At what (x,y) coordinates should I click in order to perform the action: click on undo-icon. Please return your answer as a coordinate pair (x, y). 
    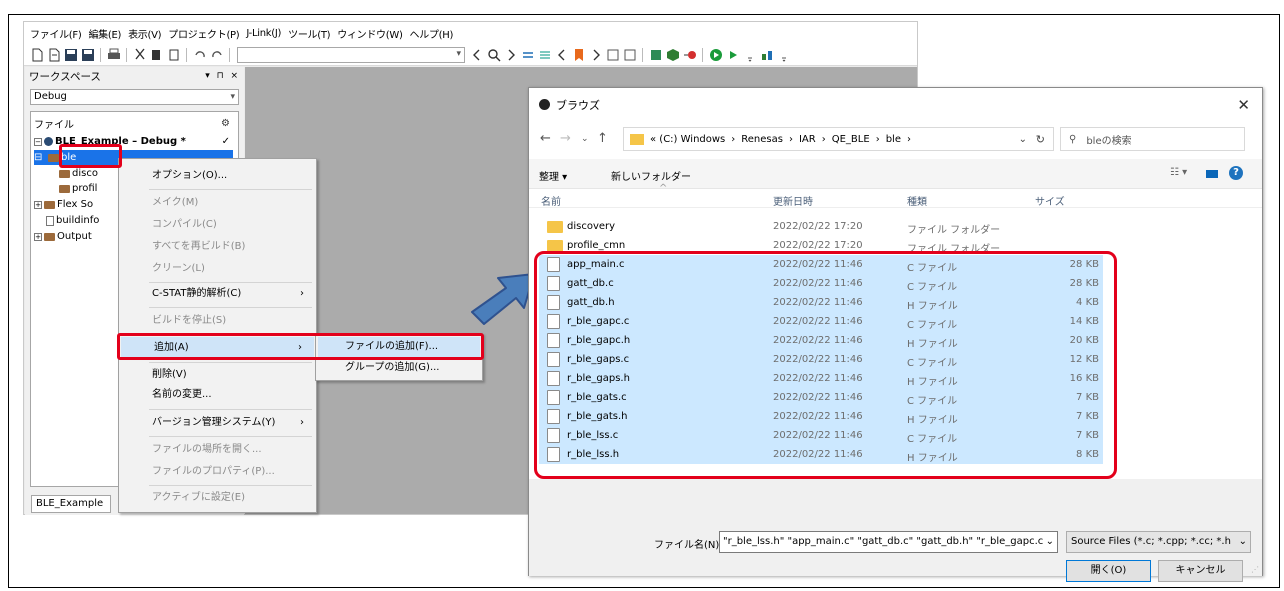
    Looking at the image, I should click on (200, 55).